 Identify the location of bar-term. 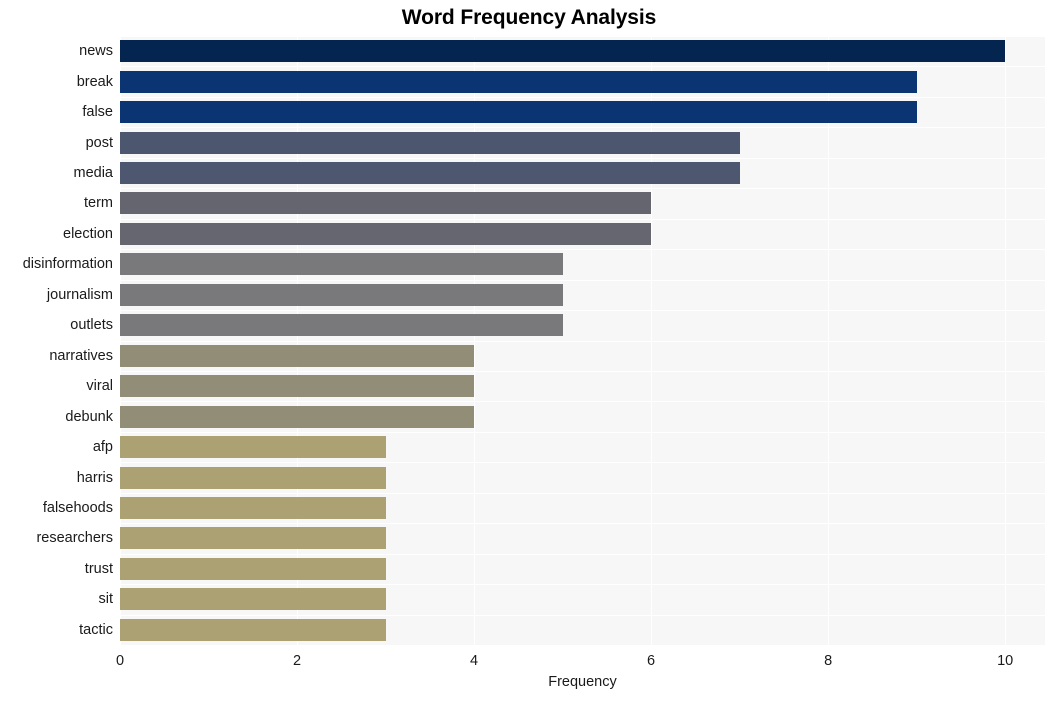
(386, 203).